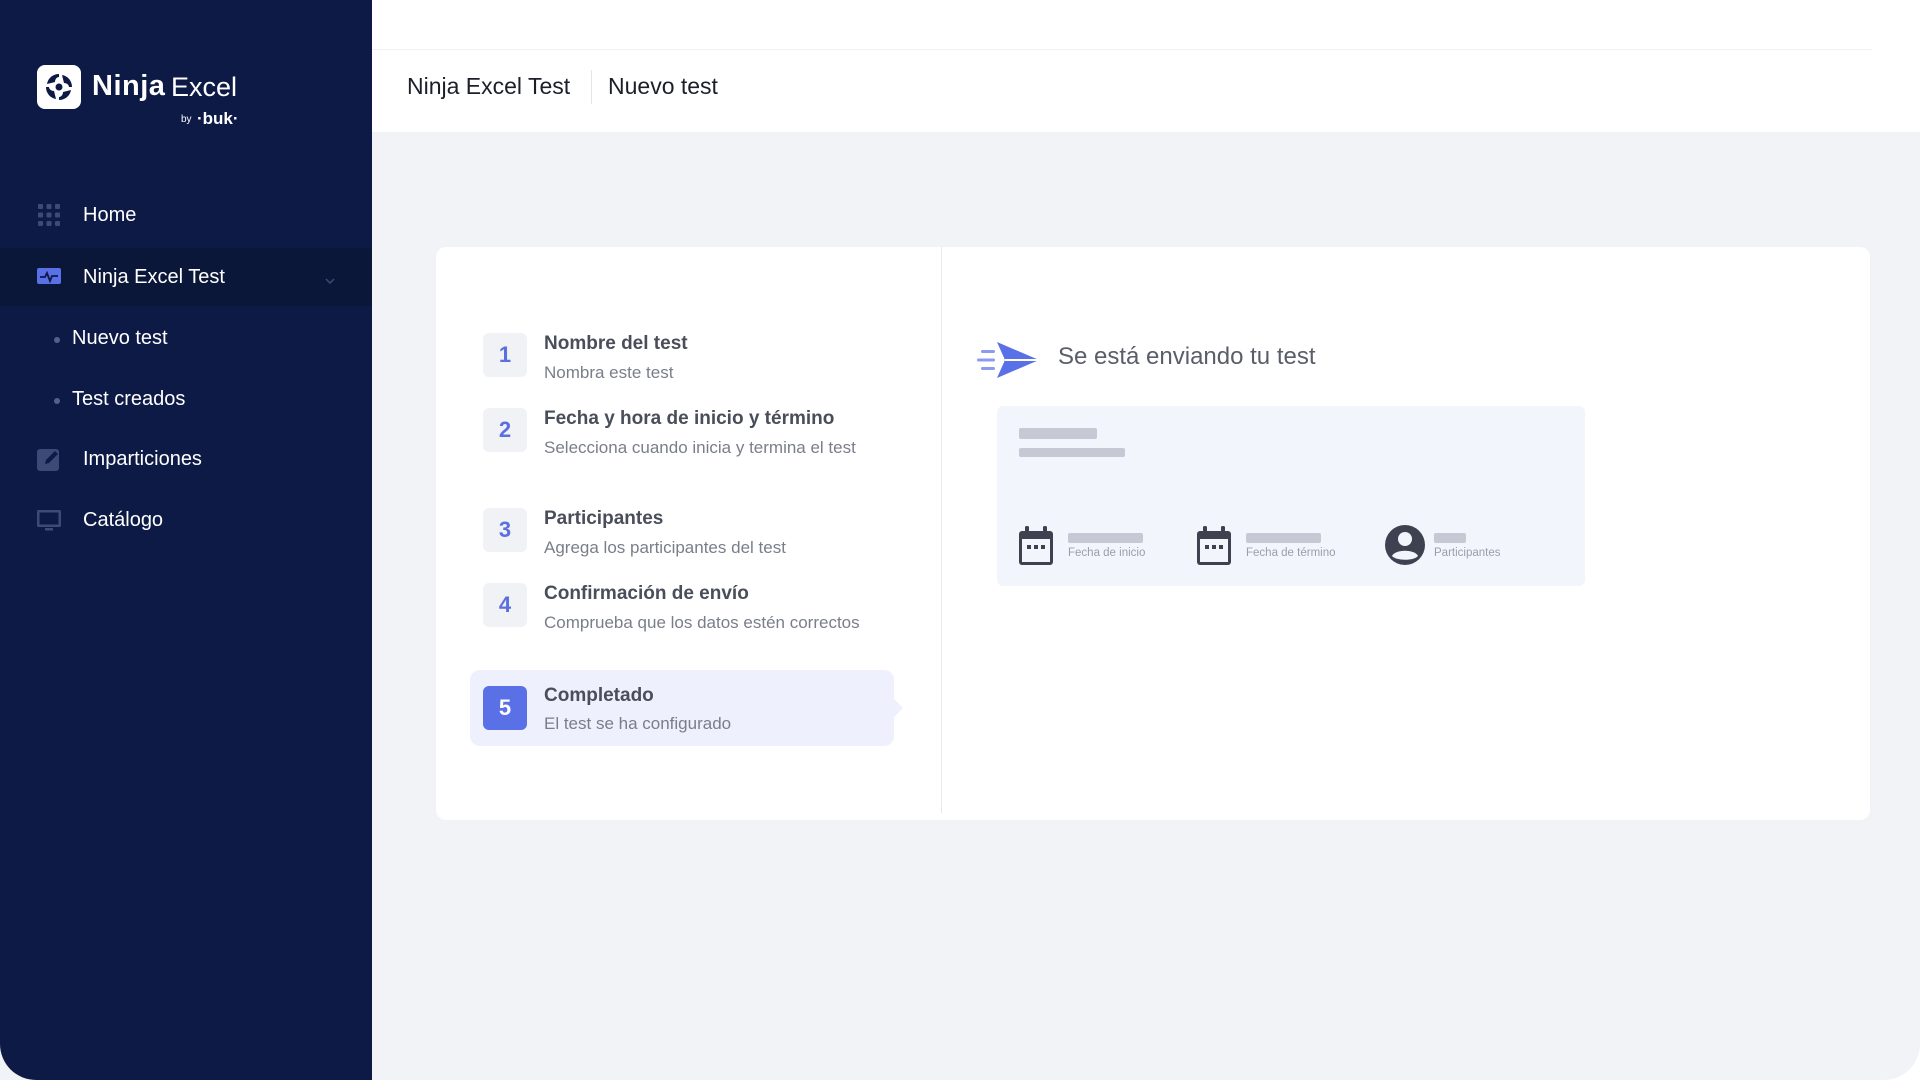 The image size is (1920, 1080). What do you see at coordinates (638, 723) in the screenshot?
I see `step-description: El test se ha configurado` at bounding box center [638, 723].